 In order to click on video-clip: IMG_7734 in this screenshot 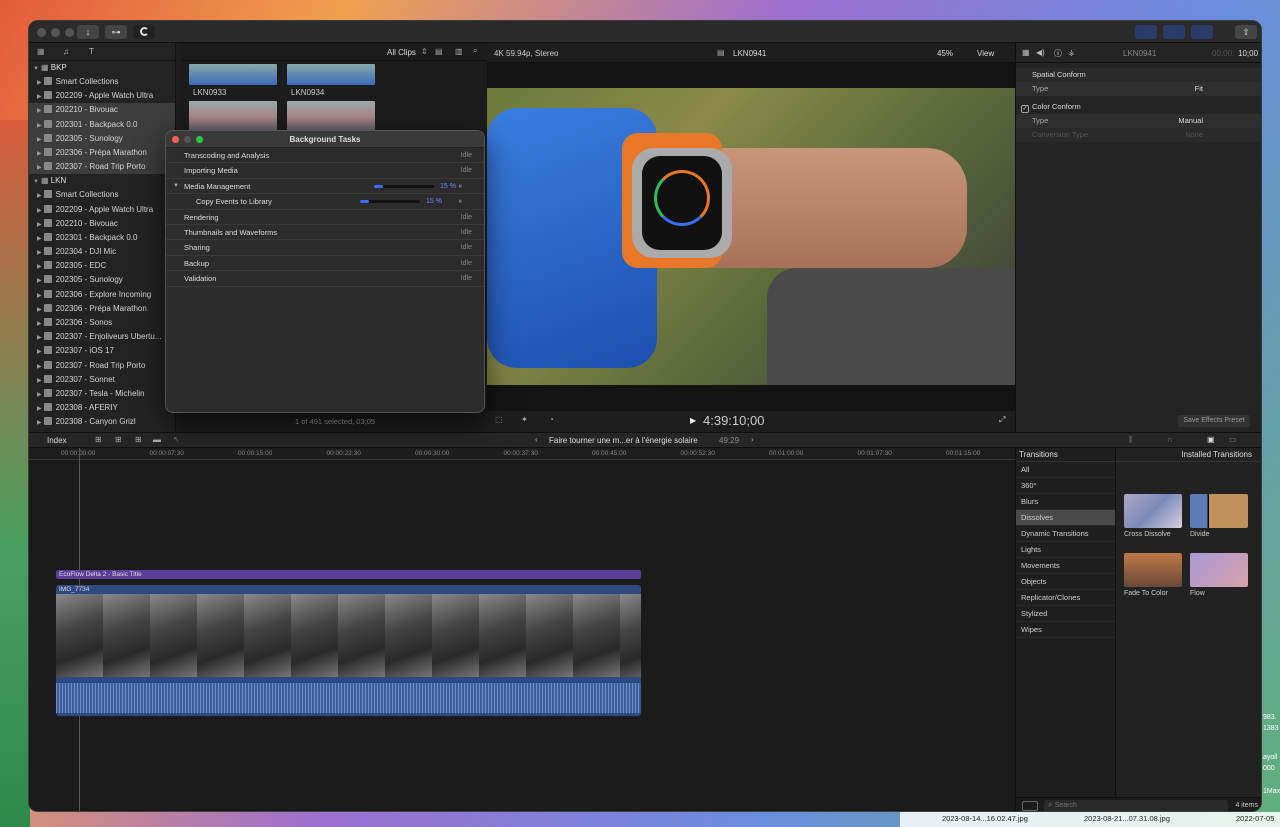, I will do `click(348, 650)`.